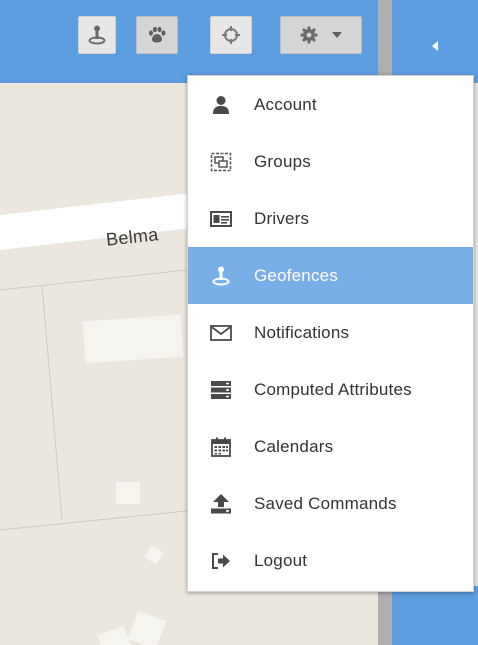 Image resolution: width=478 pixels, height=645 pixels. I want to click on menu-item-label: Saved Commands, so click(325, 503).